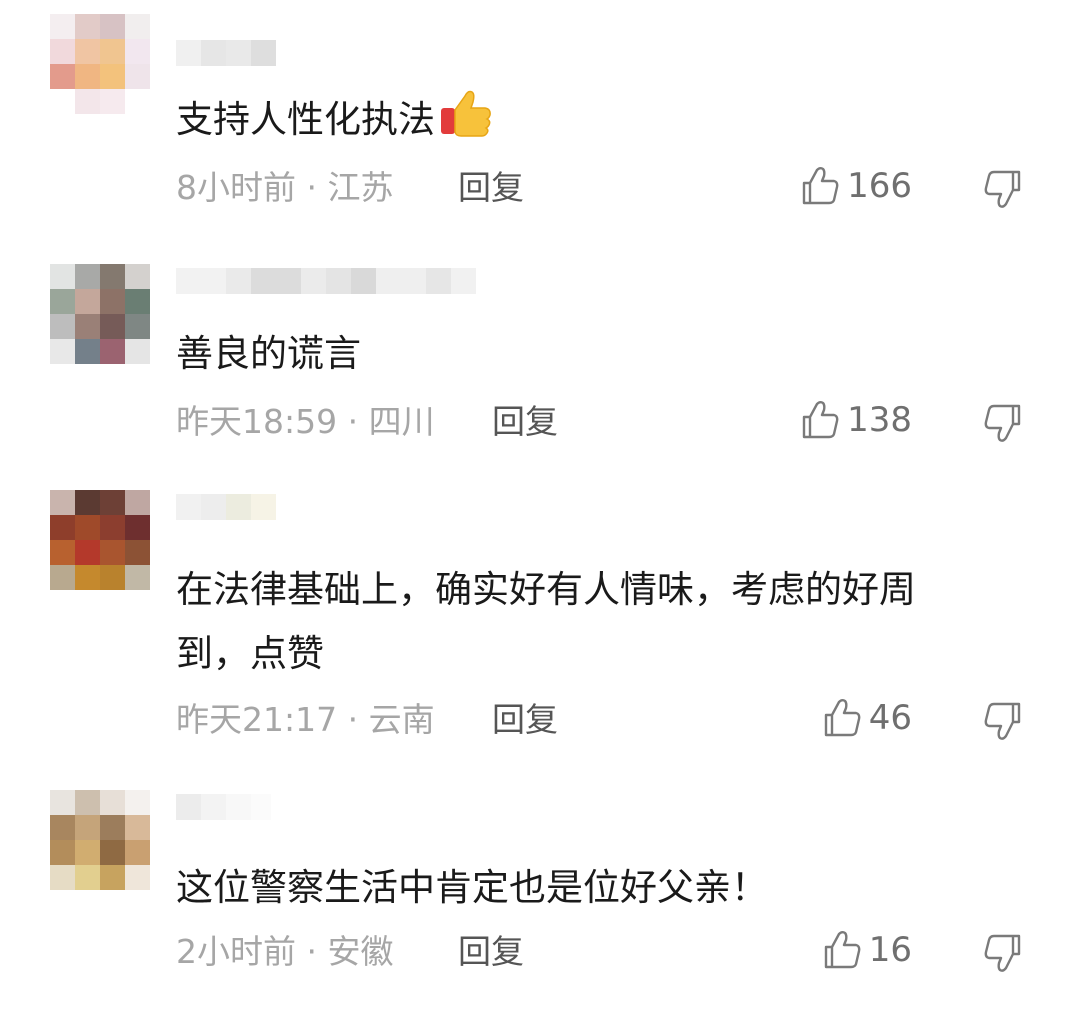  I want to click on like-count: 16, so click(890, 950).